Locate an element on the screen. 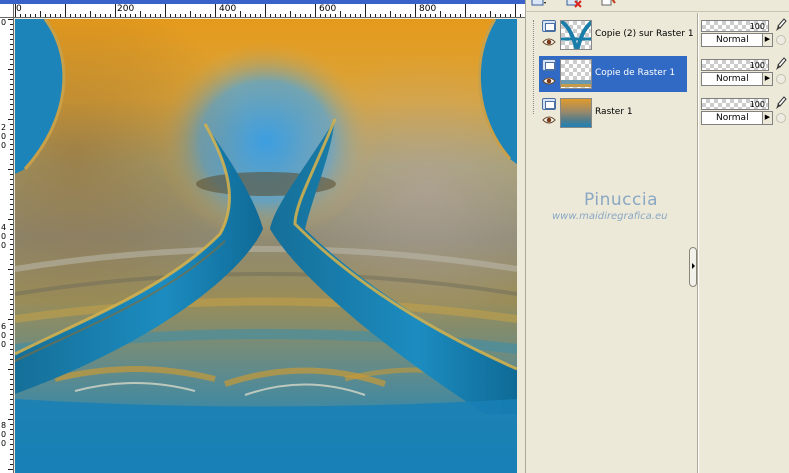 The image size is (789, 473). palette-collapse-handle is located at coordinates (693, 267).